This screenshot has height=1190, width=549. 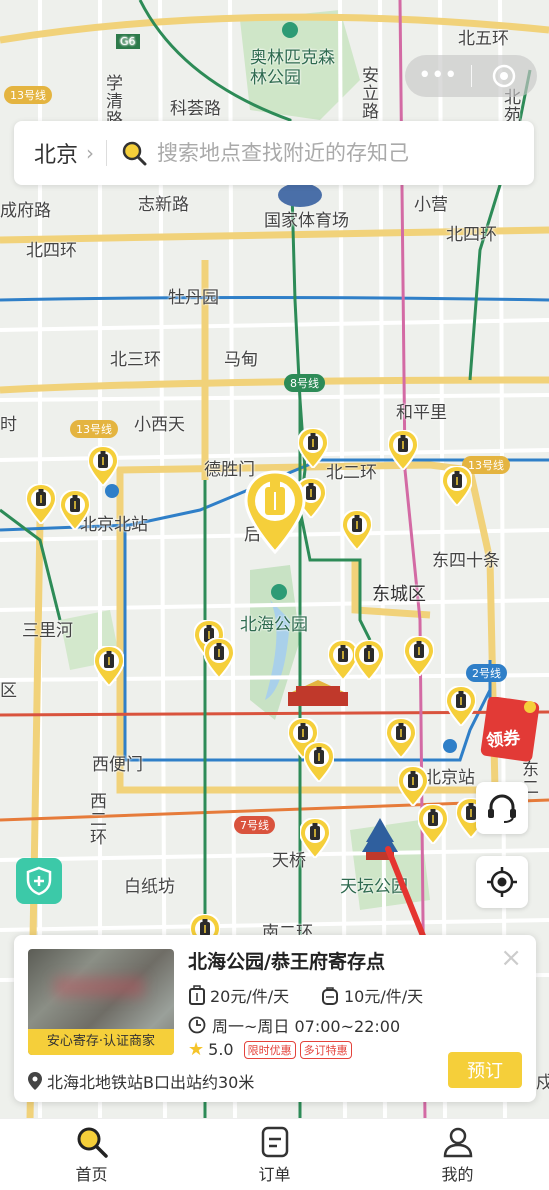 I want to click on north2-label: 北二环, so click(x=351, y=473).